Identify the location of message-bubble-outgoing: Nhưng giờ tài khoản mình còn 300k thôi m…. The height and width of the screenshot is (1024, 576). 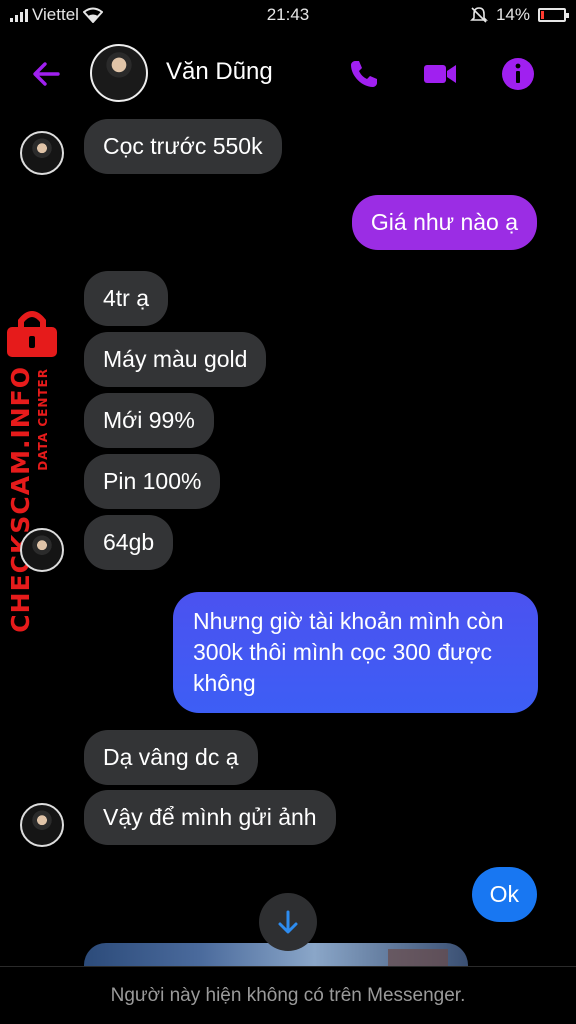
(355, 652).